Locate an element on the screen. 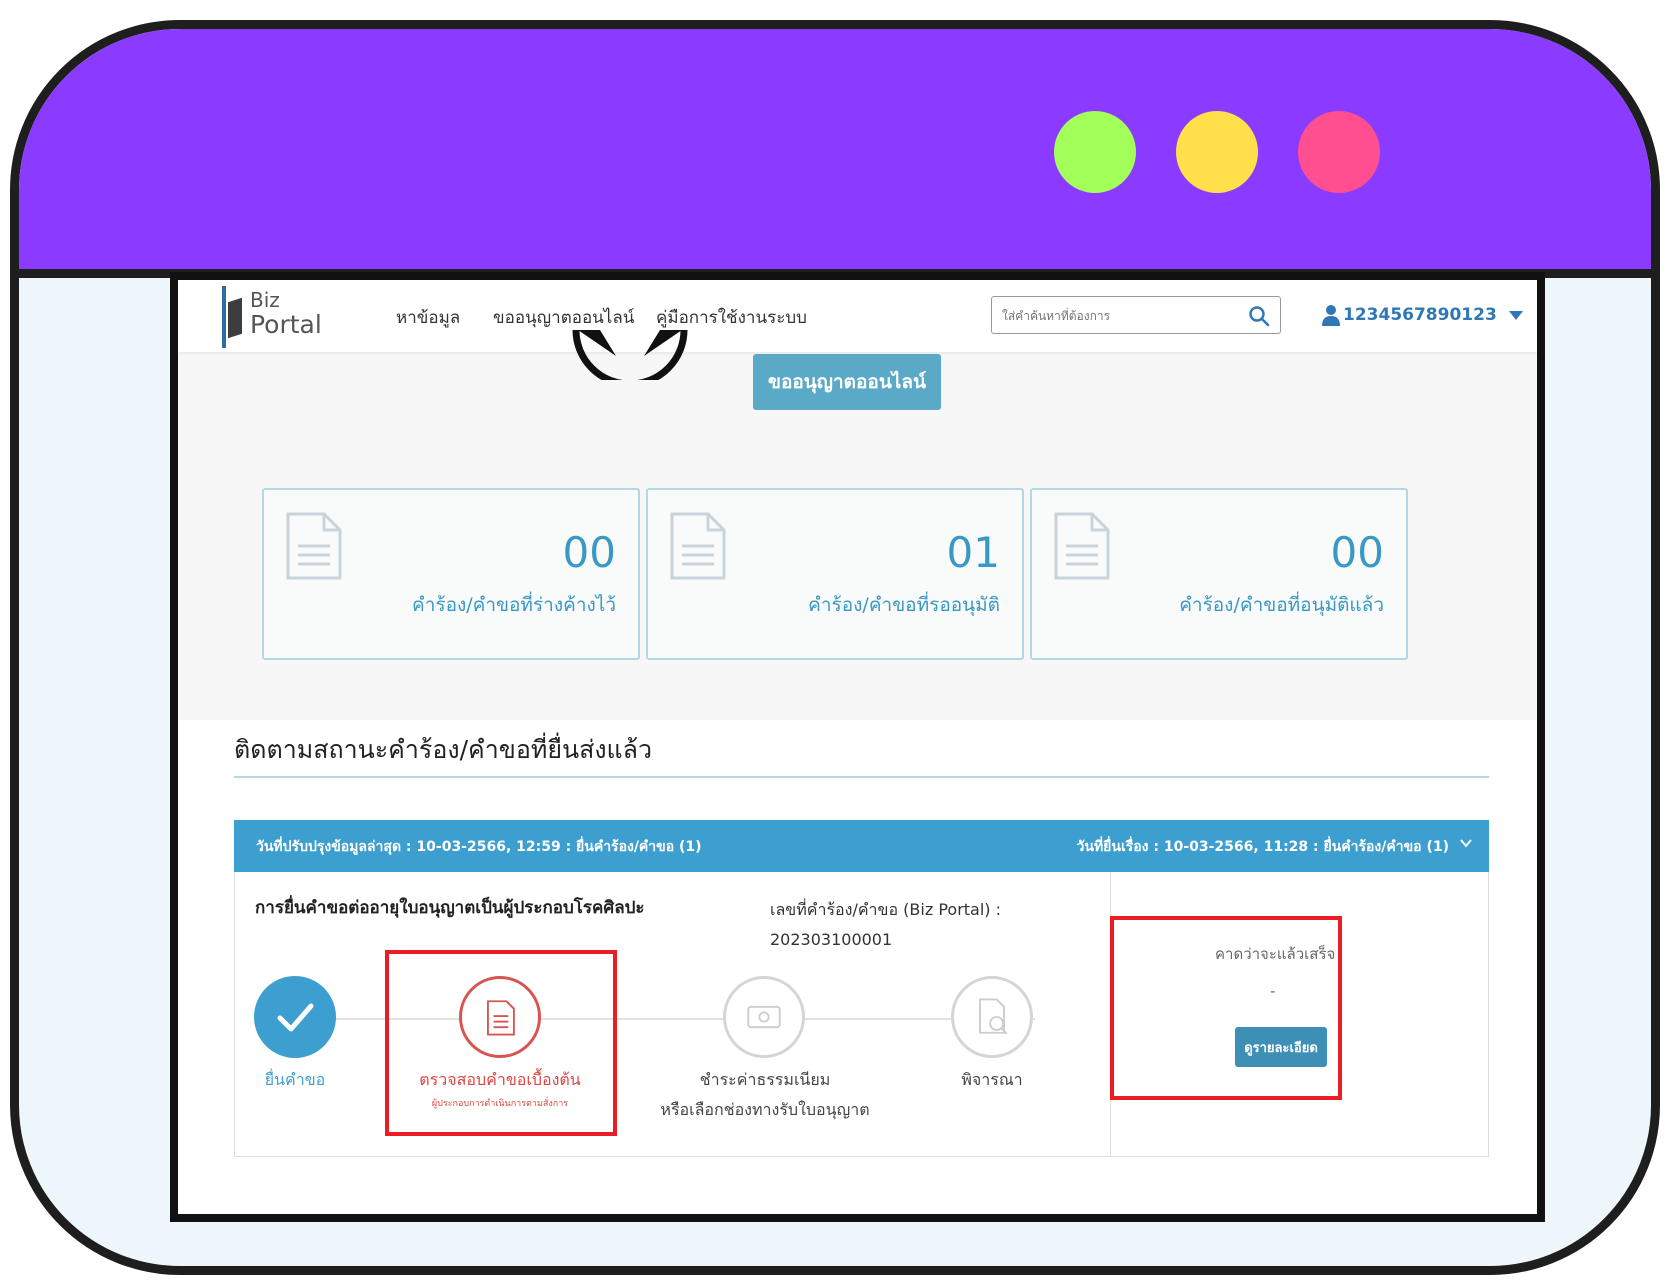 Image resolution: width=1679 pixels, height=1283 pixels. user-id: 1234567890123 is located at coordinates (1420, 315).